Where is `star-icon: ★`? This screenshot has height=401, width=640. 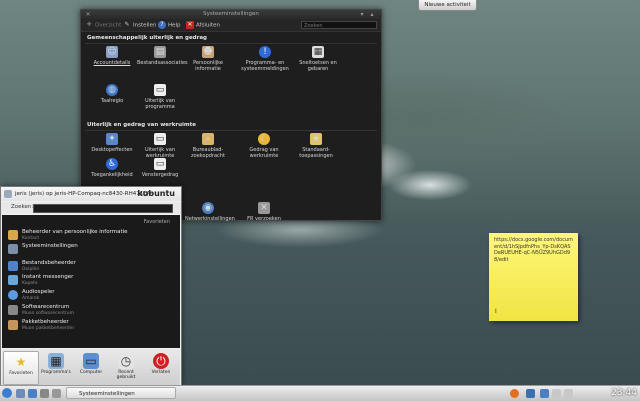 star-icon: ★ is located at coordinates (21, 362).